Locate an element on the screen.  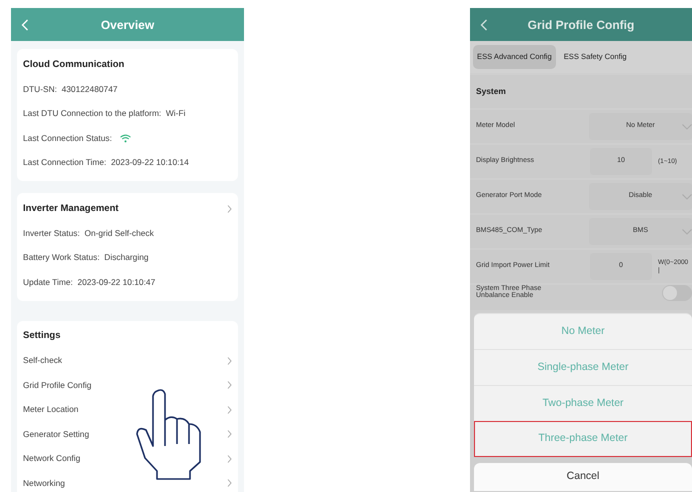
settings-item: Network Config is located at coordinates (127, 458).